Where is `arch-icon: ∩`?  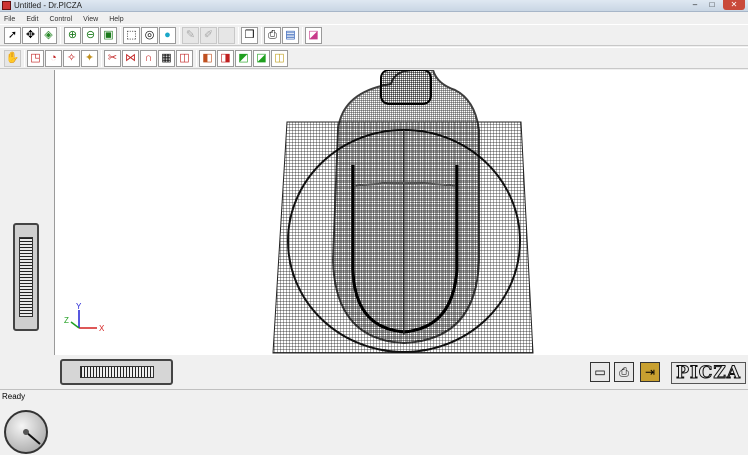 arch-icon: ∩ is located at coordinates (148, 58).